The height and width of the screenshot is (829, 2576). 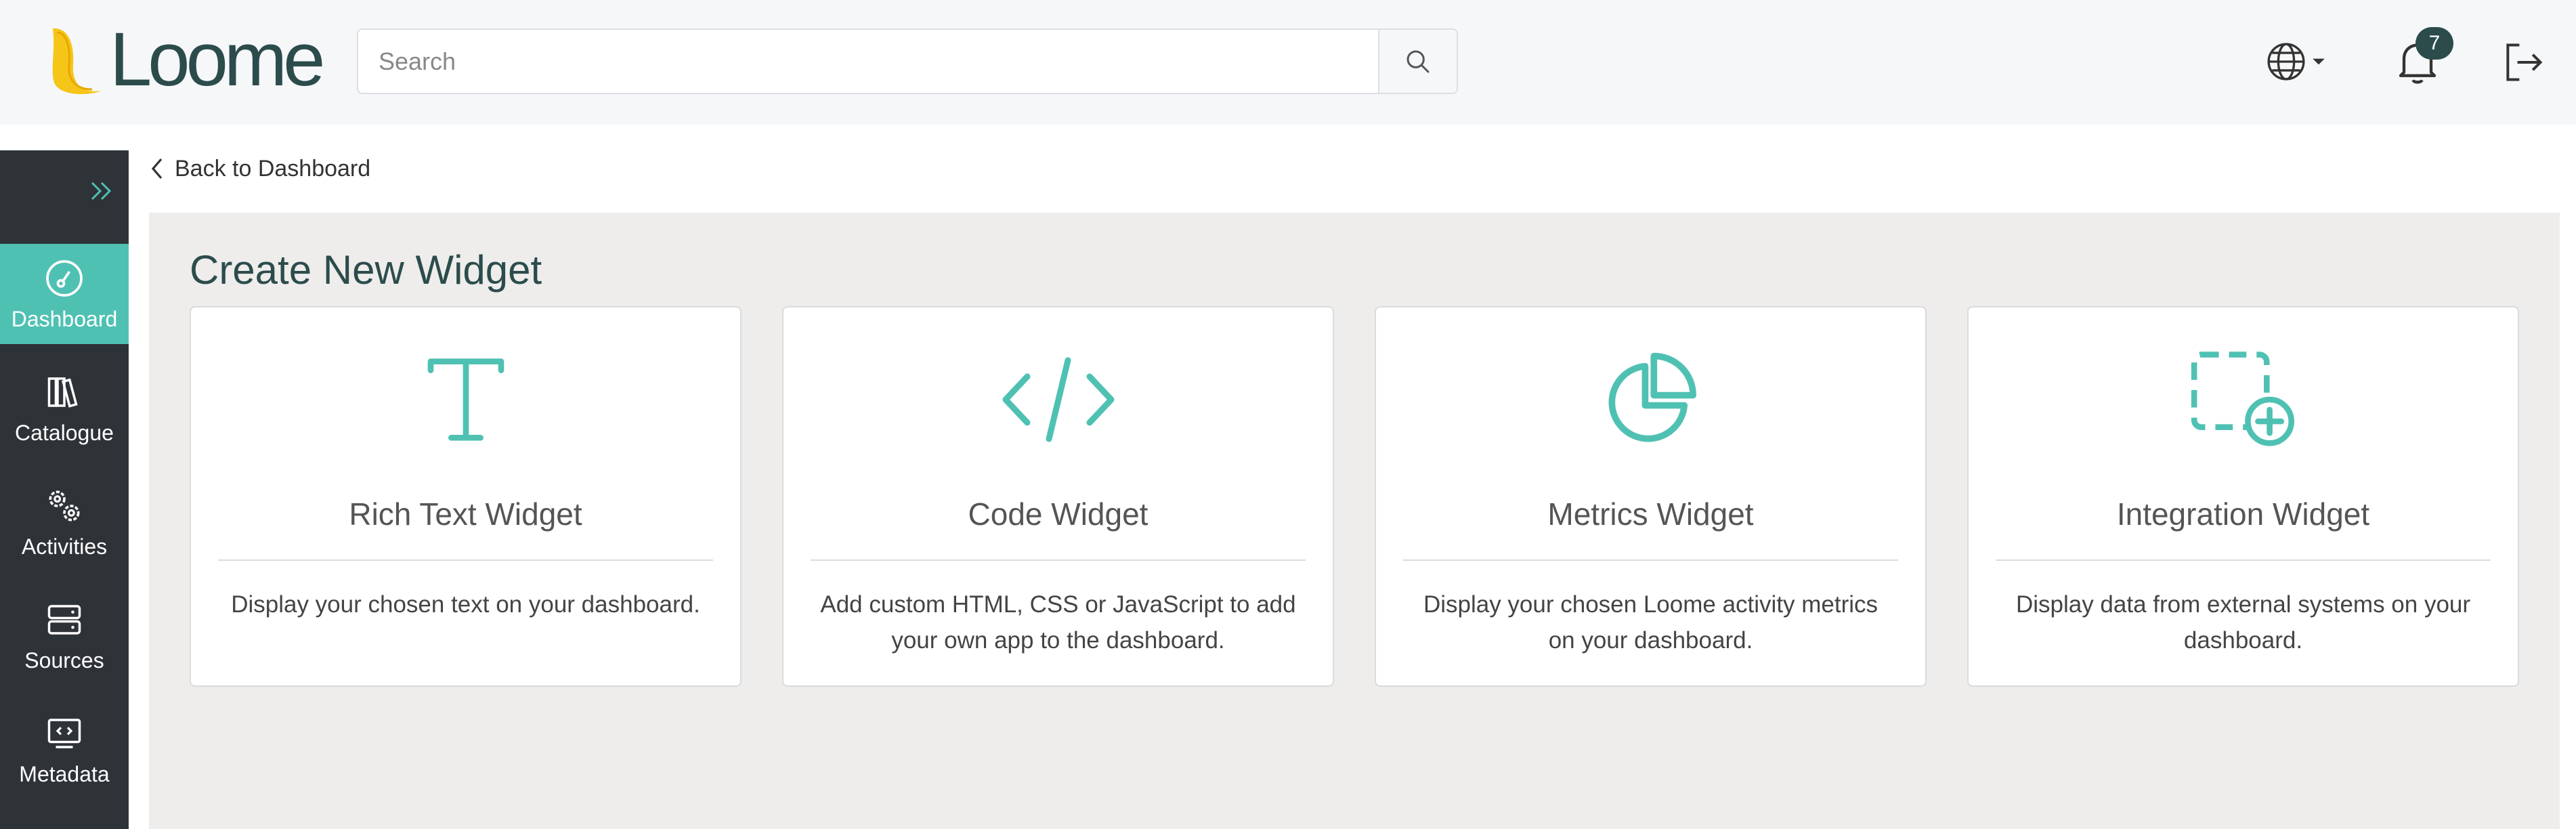 What do you see at coordinates (2243, 514) in the screenshot?
I see `card-title: Integration Widget` at bounding box center [2243, 514].